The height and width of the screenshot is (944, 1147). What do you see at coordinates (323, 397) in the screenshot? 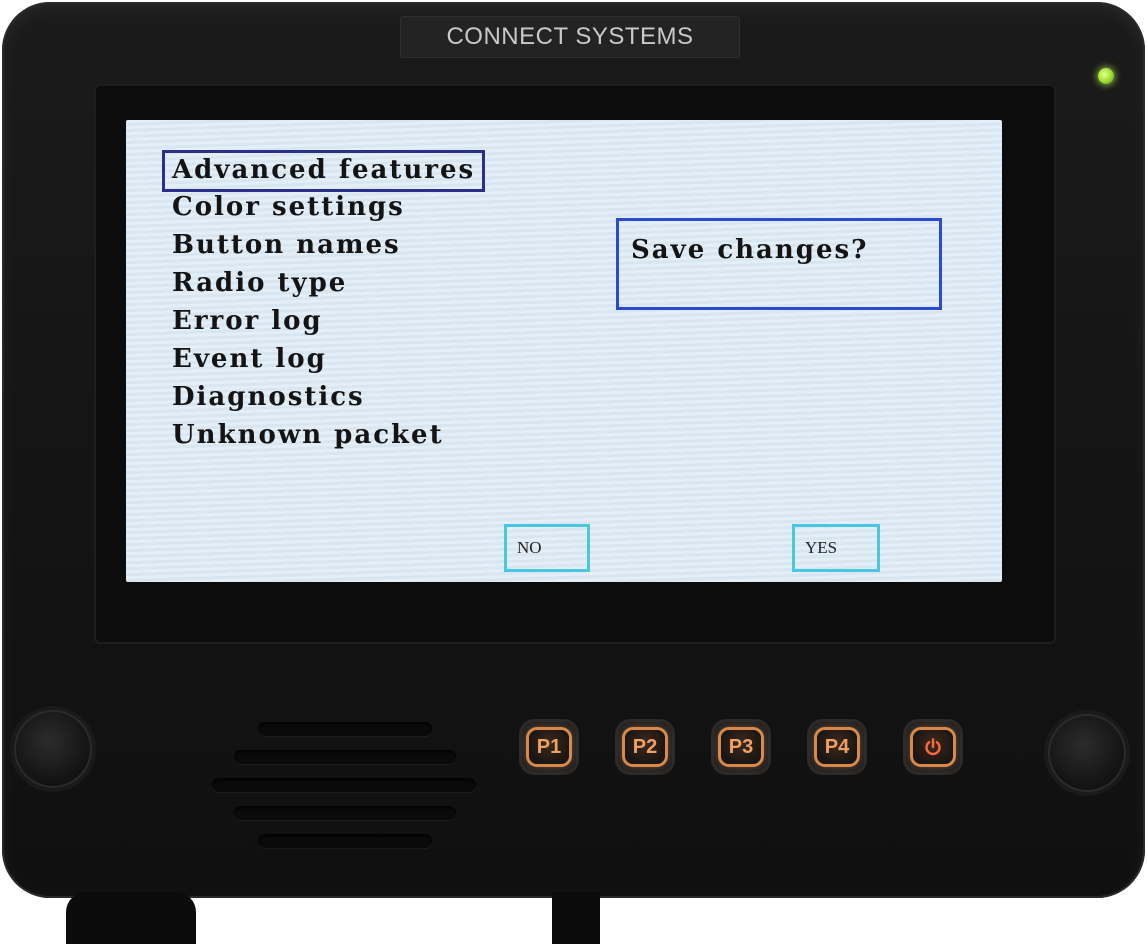
I see `menu-item-diagnostics: Diagnostics` at bounding box center [323, 397].